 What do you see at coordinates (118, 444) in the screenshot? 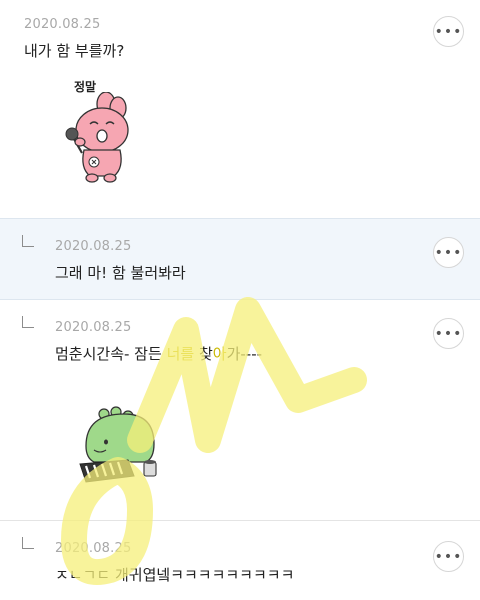
I see `green-dino-sticker` at bounding box center [118, 444].